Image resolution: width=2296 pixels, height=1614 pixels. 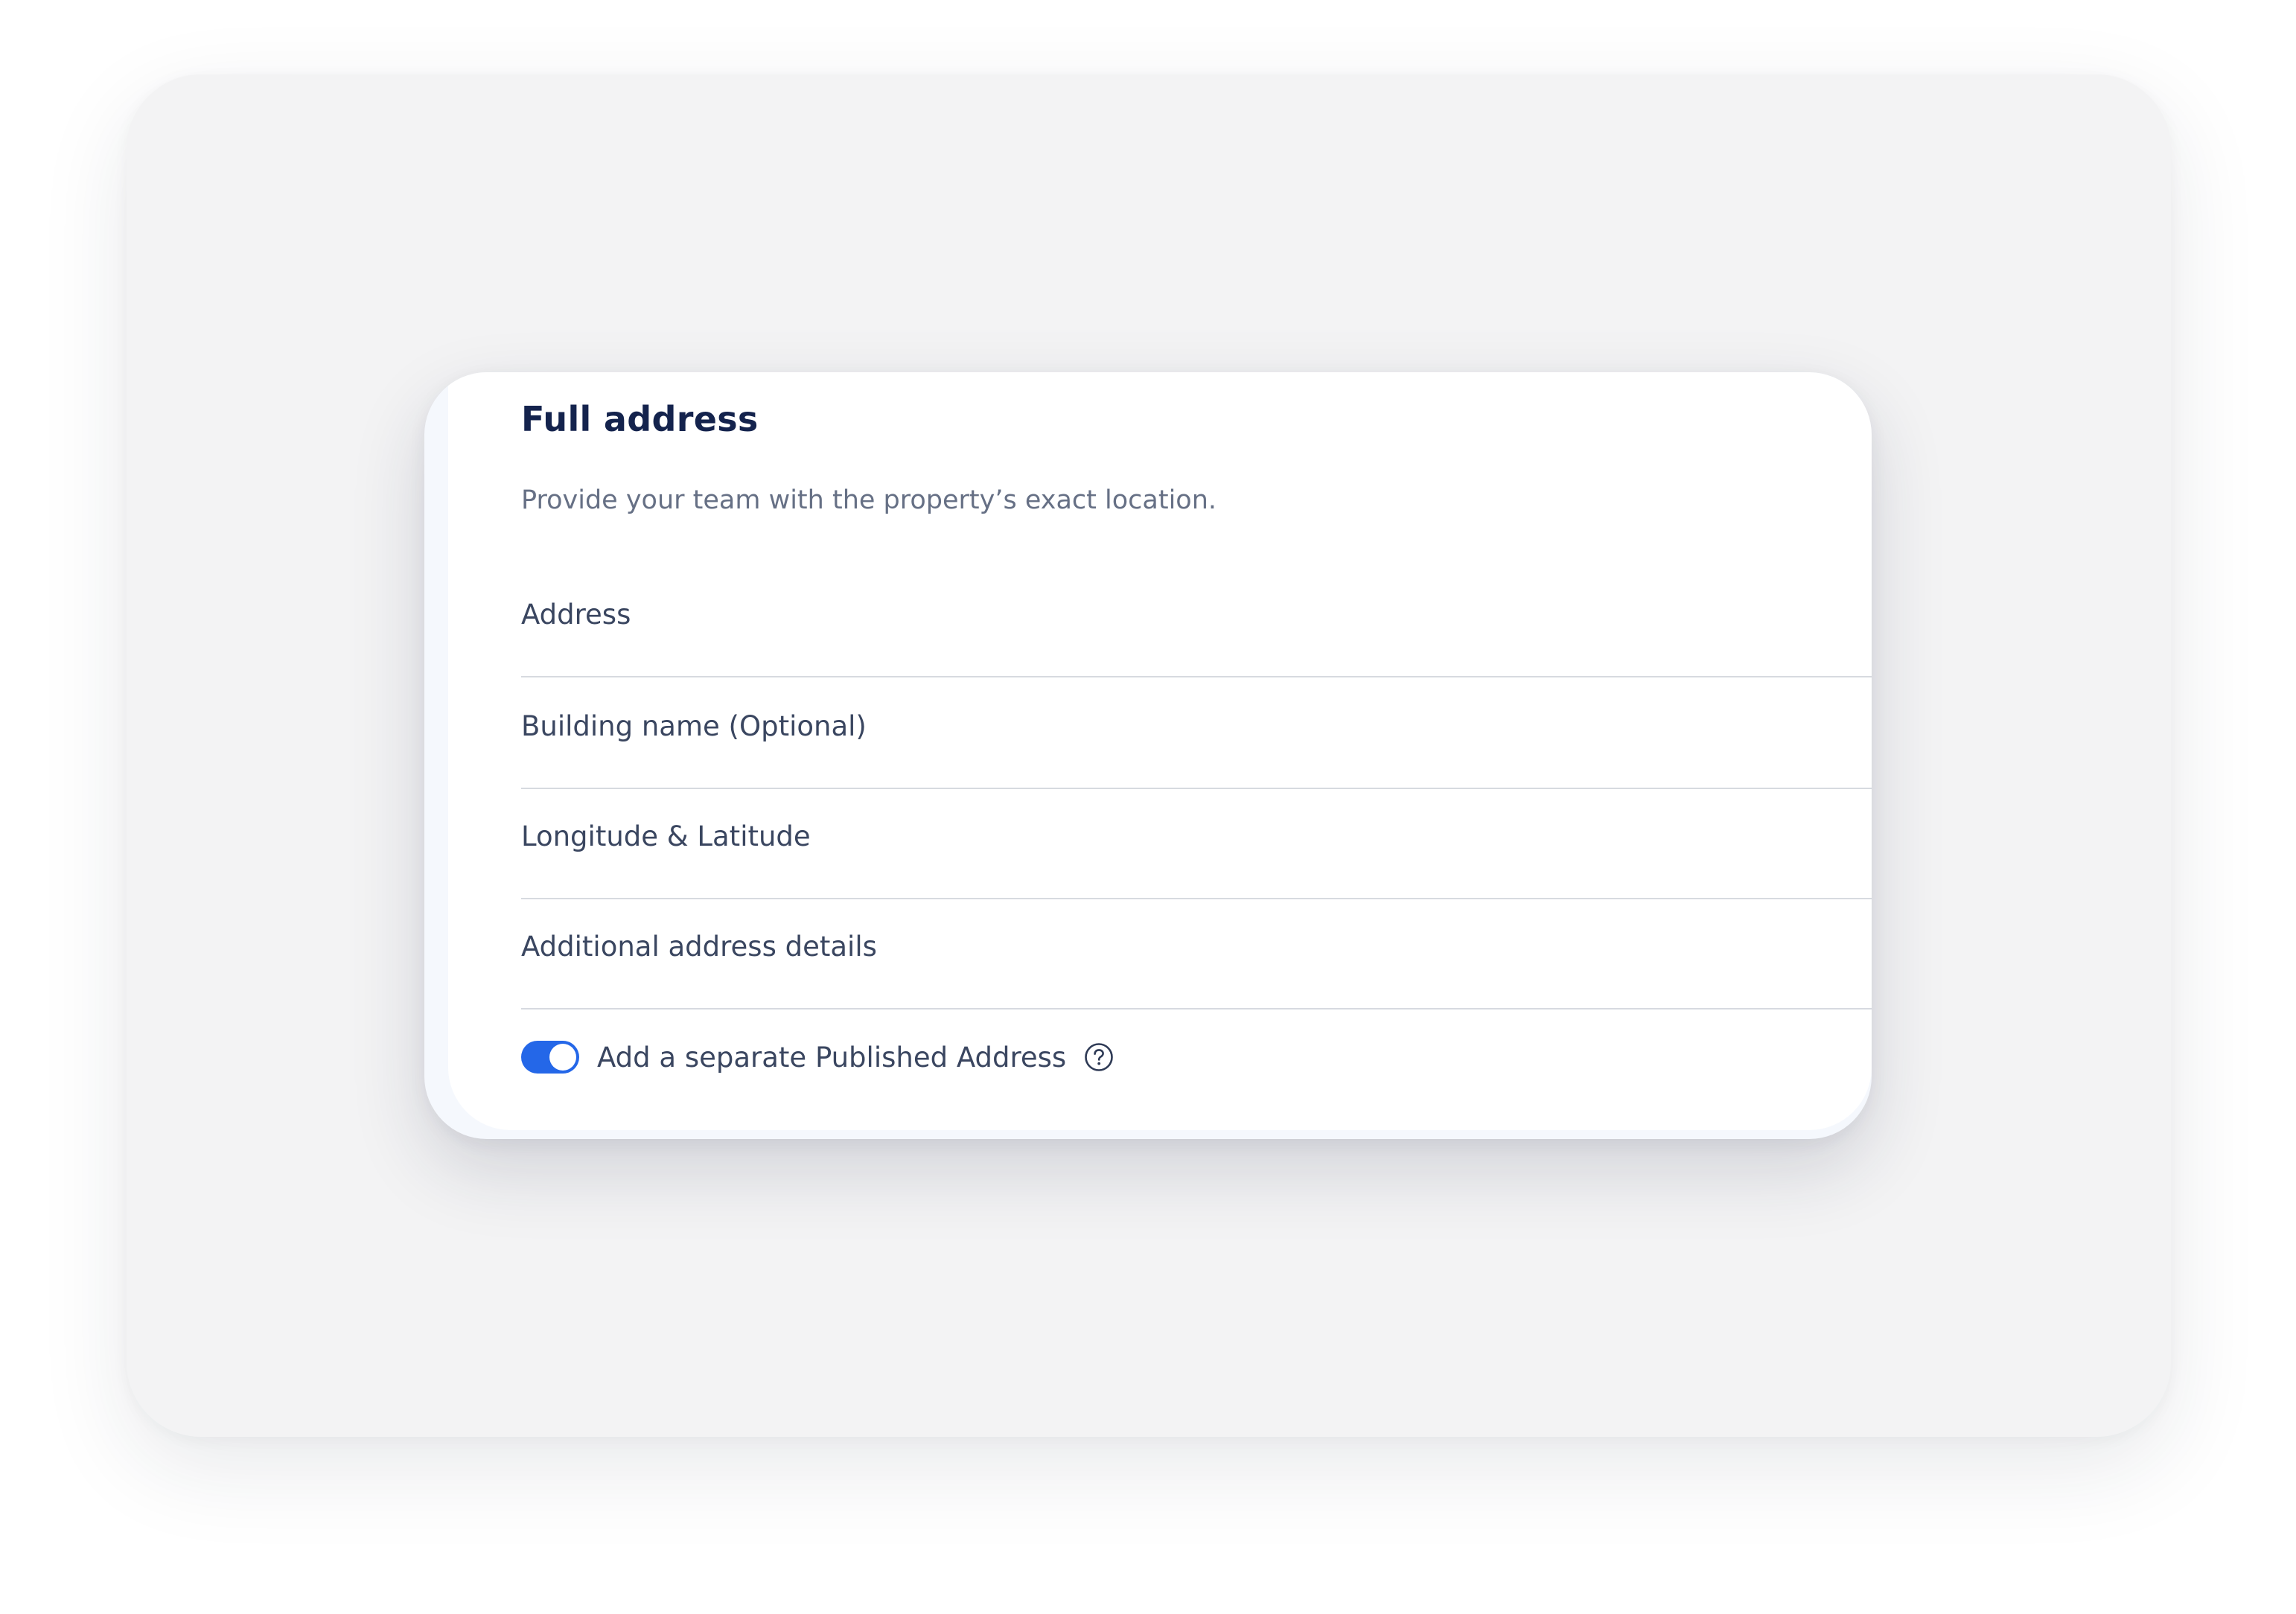 I want to click on published-address-row: Add a separate Published Address, so click(x=818, y=1057).